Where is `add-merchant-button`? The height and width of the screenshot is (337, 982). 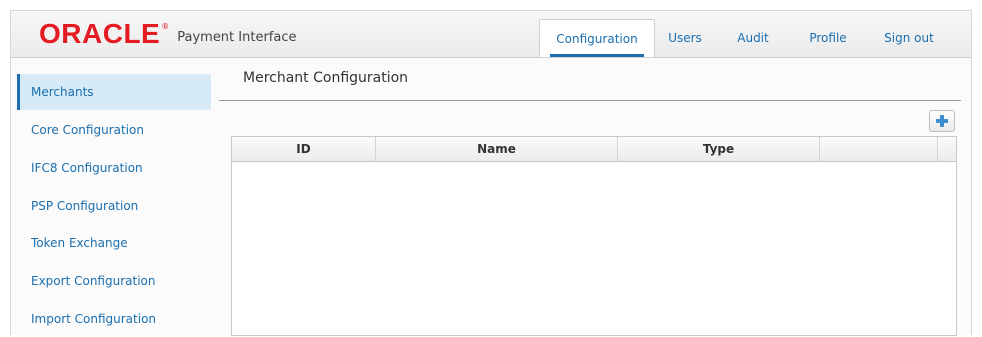 add-merchant-button is located at coordinates (942, 121).